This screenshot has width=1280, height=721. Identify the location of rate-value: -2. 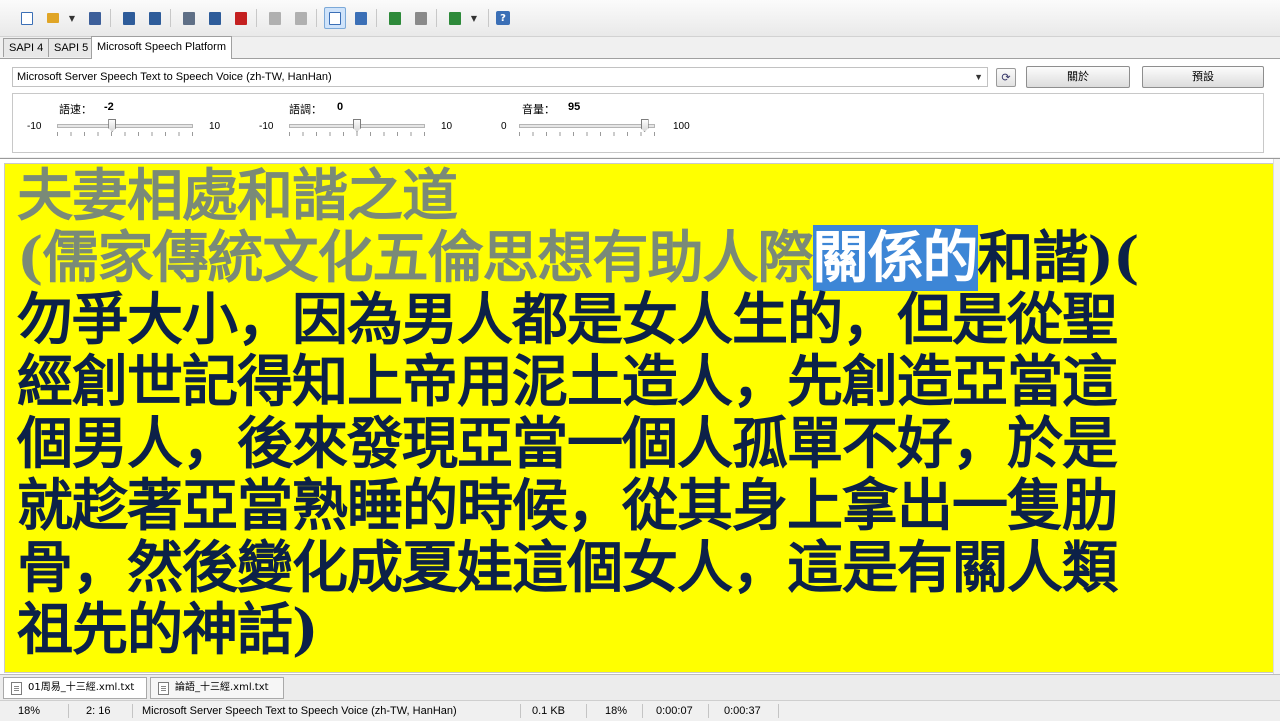
(109, 107).